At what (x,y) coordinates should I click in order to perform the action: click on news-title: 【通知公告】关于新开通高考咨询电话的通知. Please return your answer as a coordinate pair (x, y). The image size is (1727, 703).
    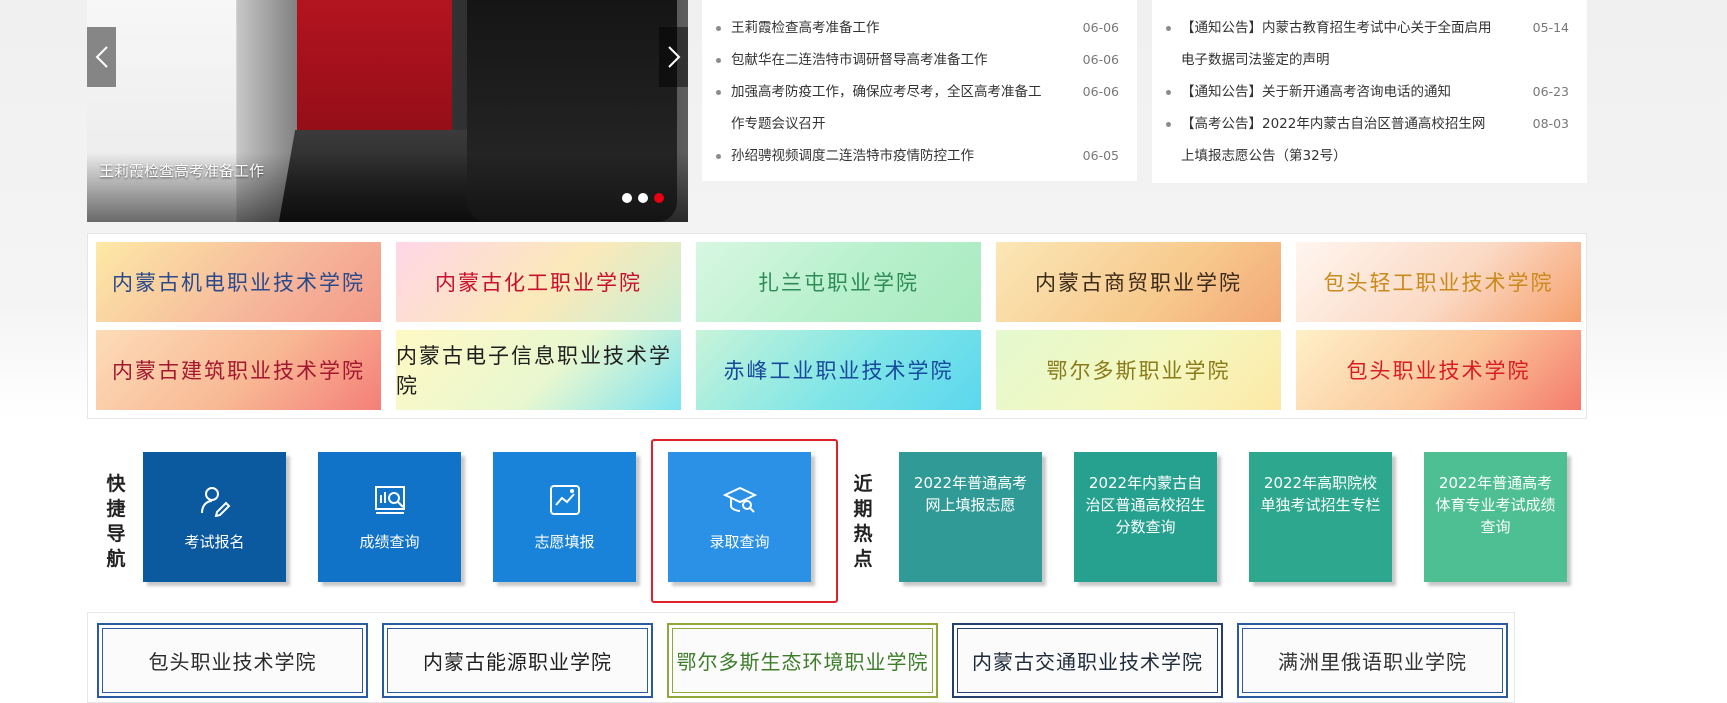
    Looking at the image, I should click on (1338, 92).